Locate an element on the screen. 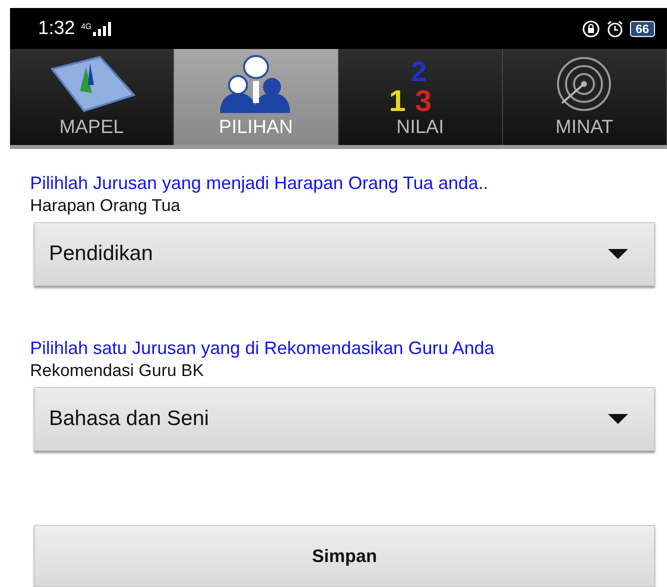 Image resolution: width=667 pixels, height=587 pixels. prompt-text: Pilihlah satu Jurusan yang di Rekomendasikan Guru Anda is located at coordinates (263, 348).